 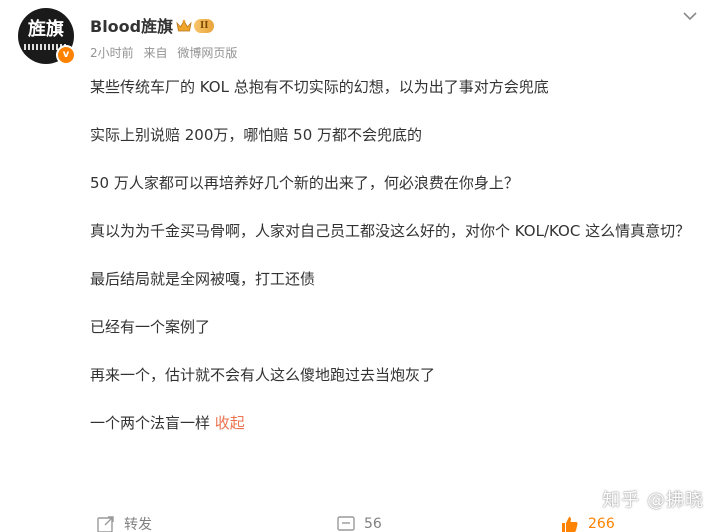 What do you see at coordinates (150, 327) in the screenshot?
I see `post-paragraph: 已经有一个案例了` at bounding box center [150, 327].